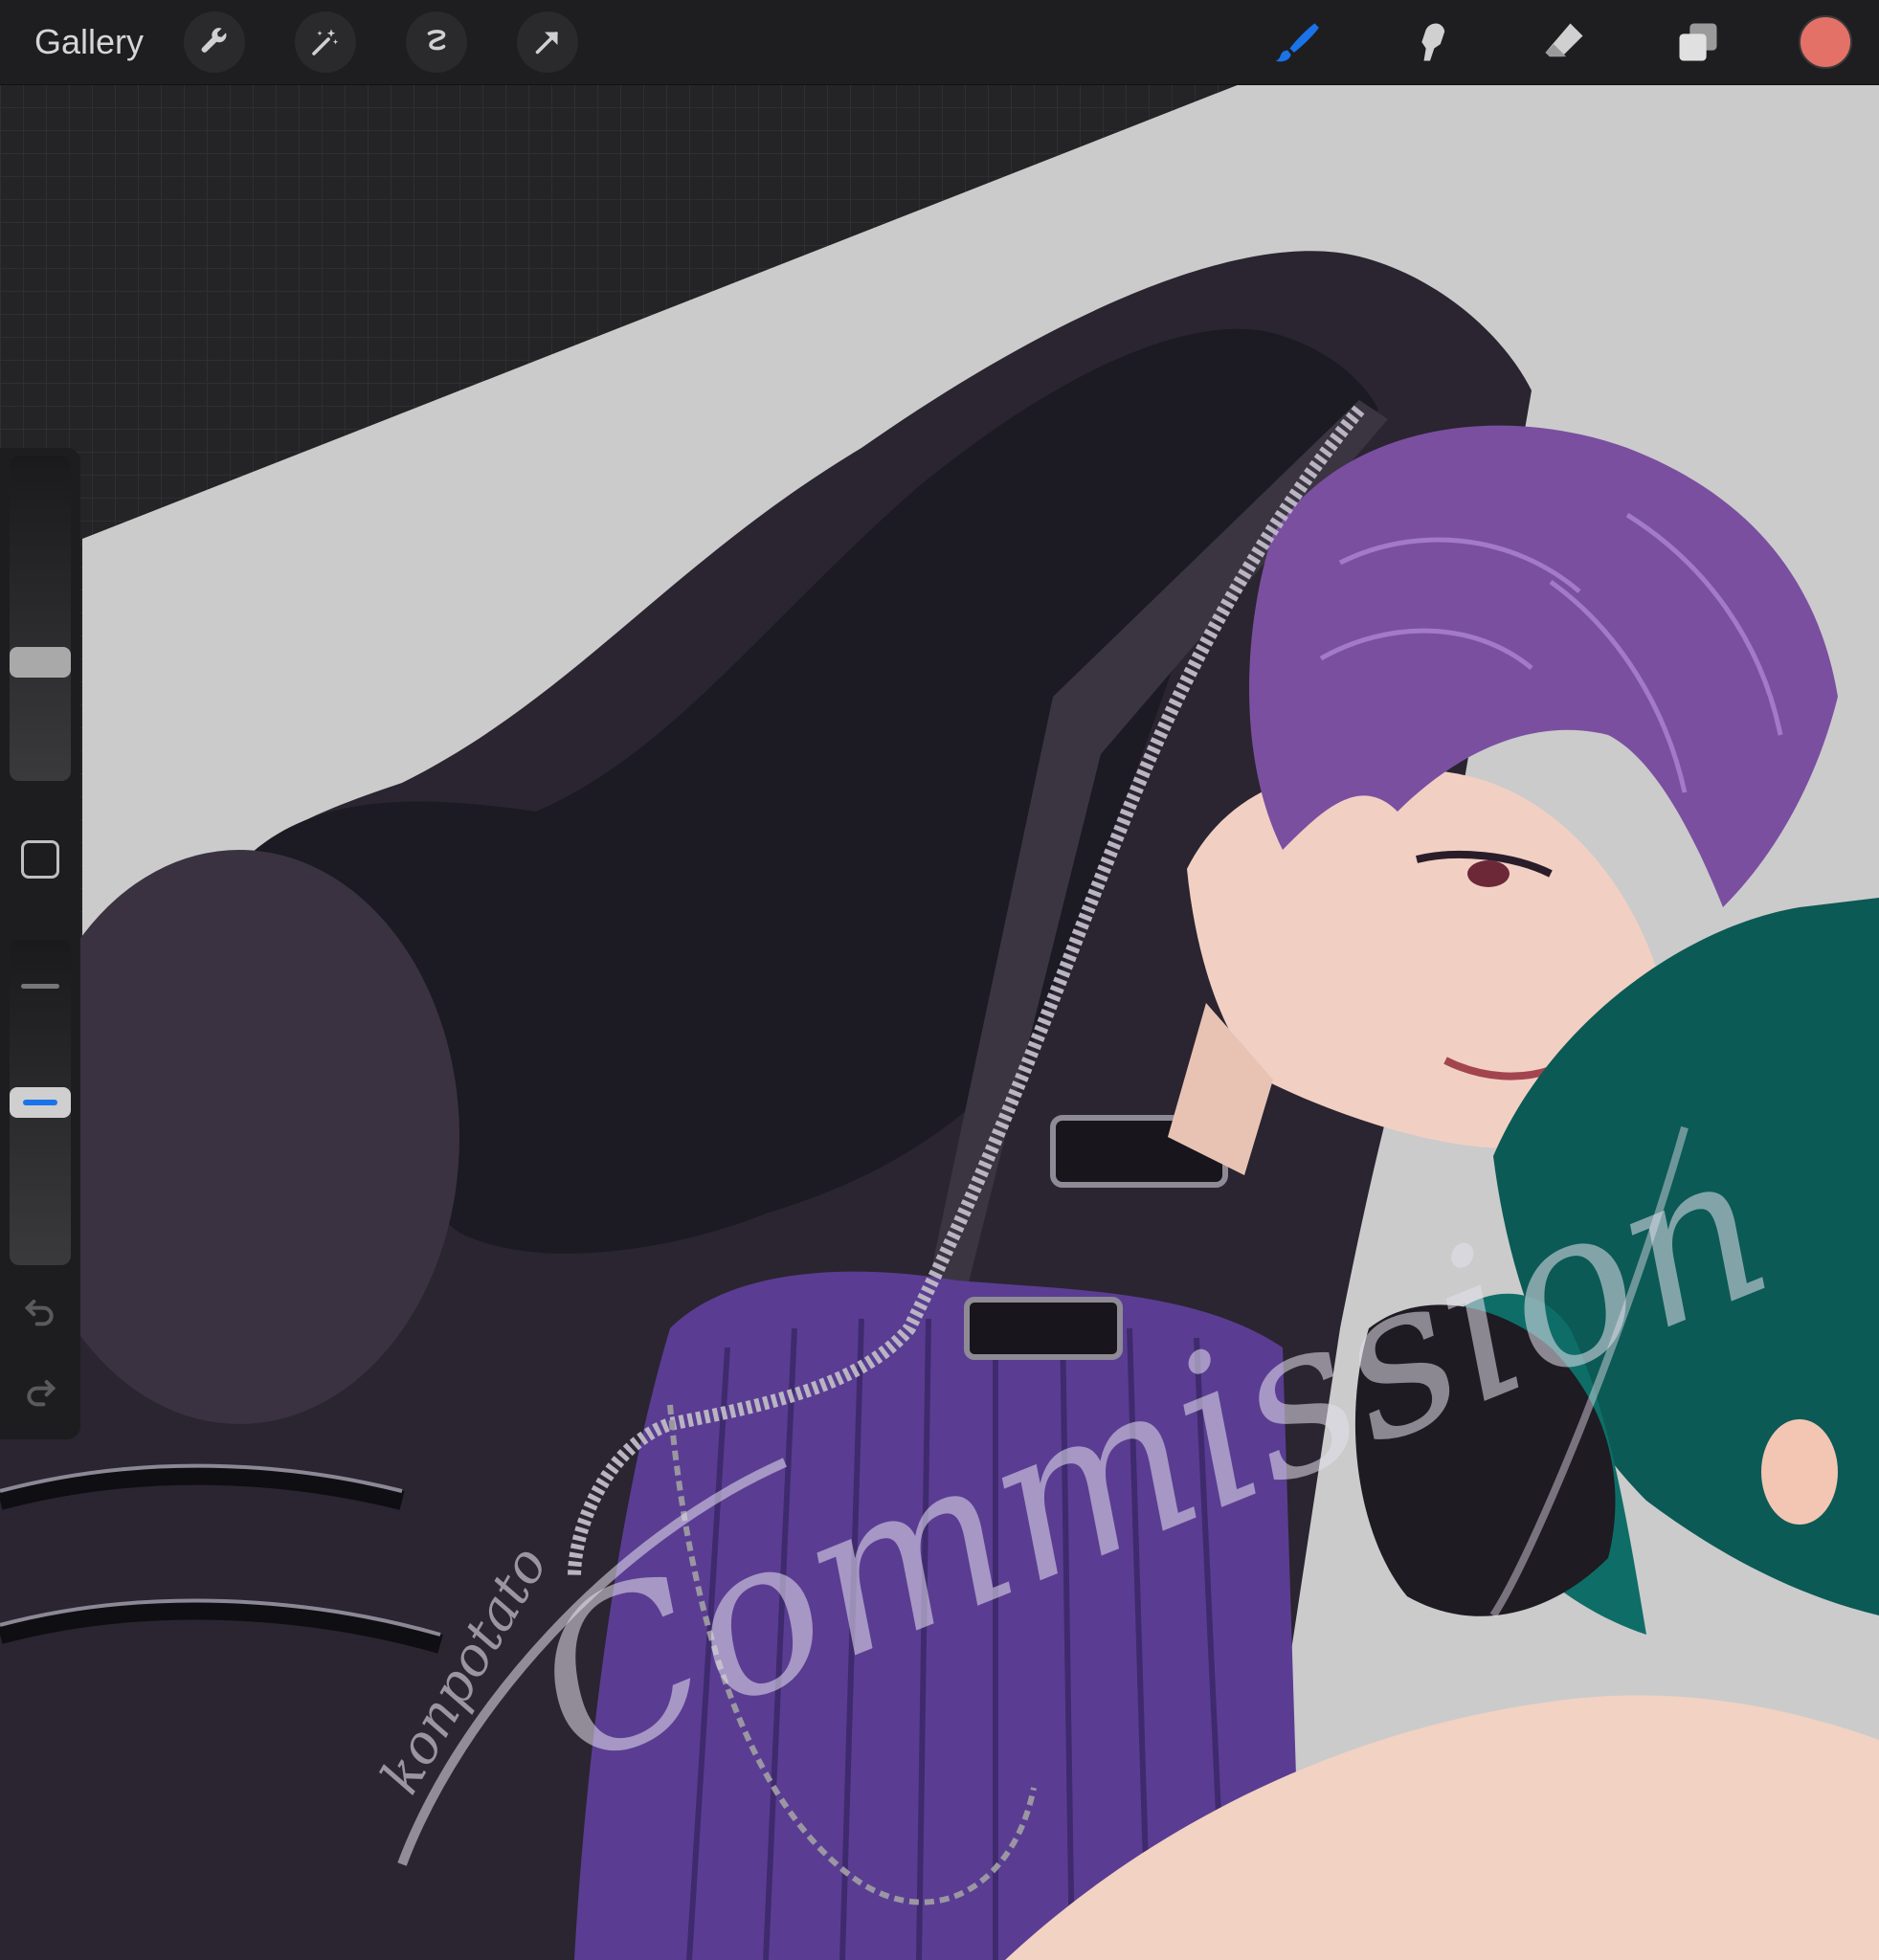 The height and width of the screenshot is (1960, 1879). I want to click on brush-icon, so click(1296, 42).